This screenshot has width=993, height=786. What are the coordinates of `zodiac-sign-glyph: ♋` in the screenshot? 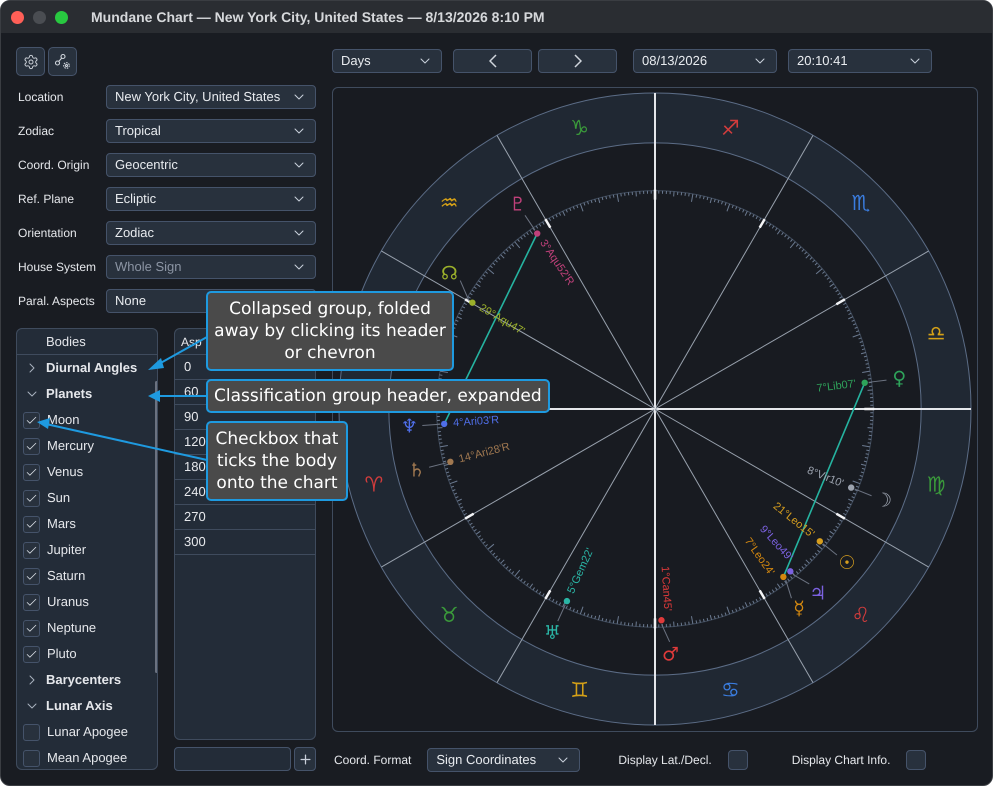 It's located at (730, 690).